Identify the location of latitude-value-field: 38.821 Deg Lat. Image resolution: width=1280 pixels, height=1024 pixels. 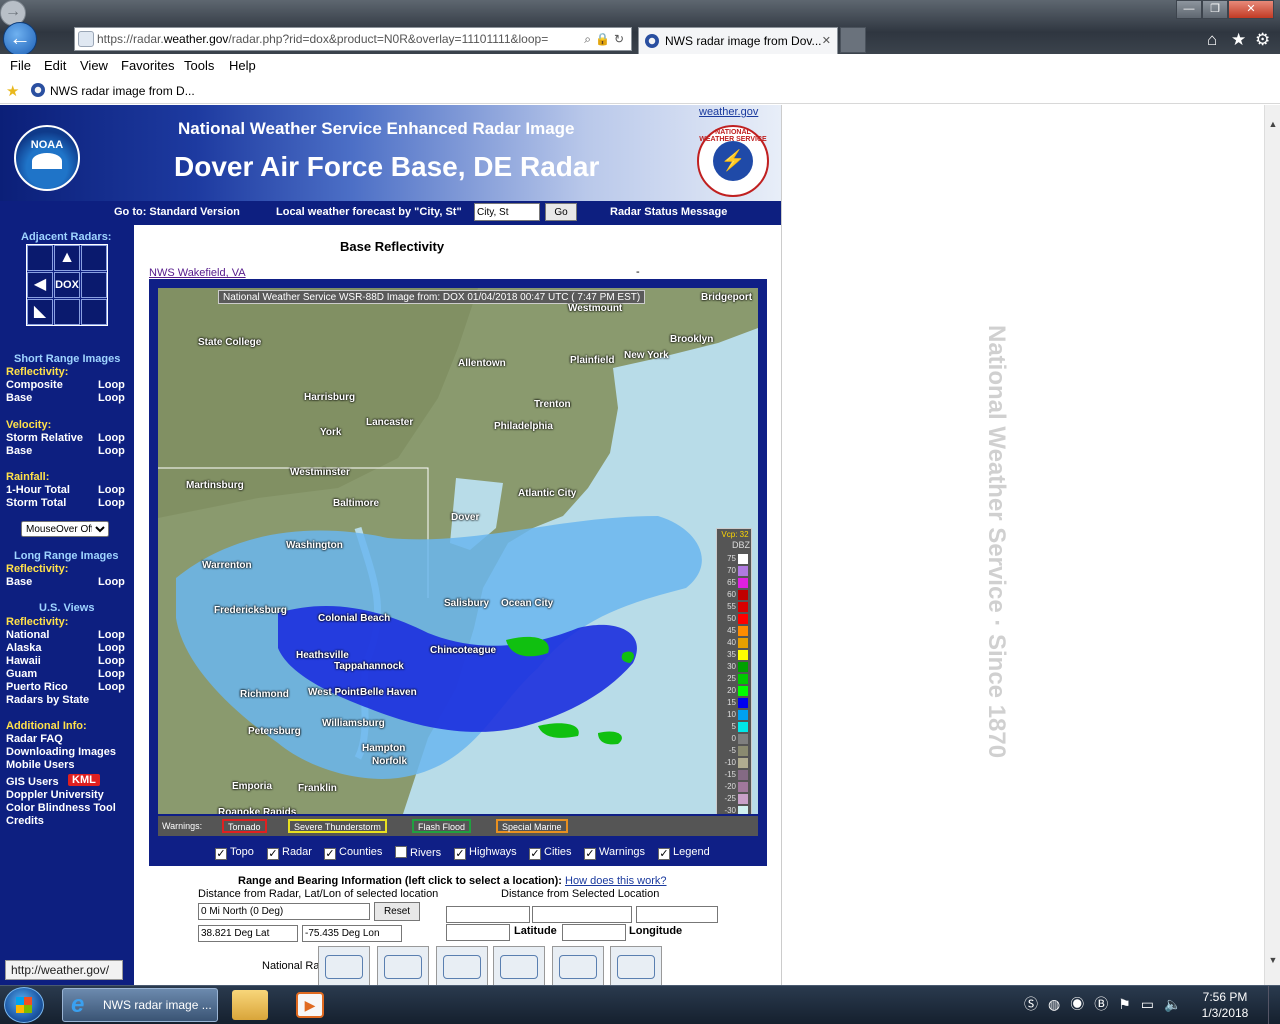
(248, 933).